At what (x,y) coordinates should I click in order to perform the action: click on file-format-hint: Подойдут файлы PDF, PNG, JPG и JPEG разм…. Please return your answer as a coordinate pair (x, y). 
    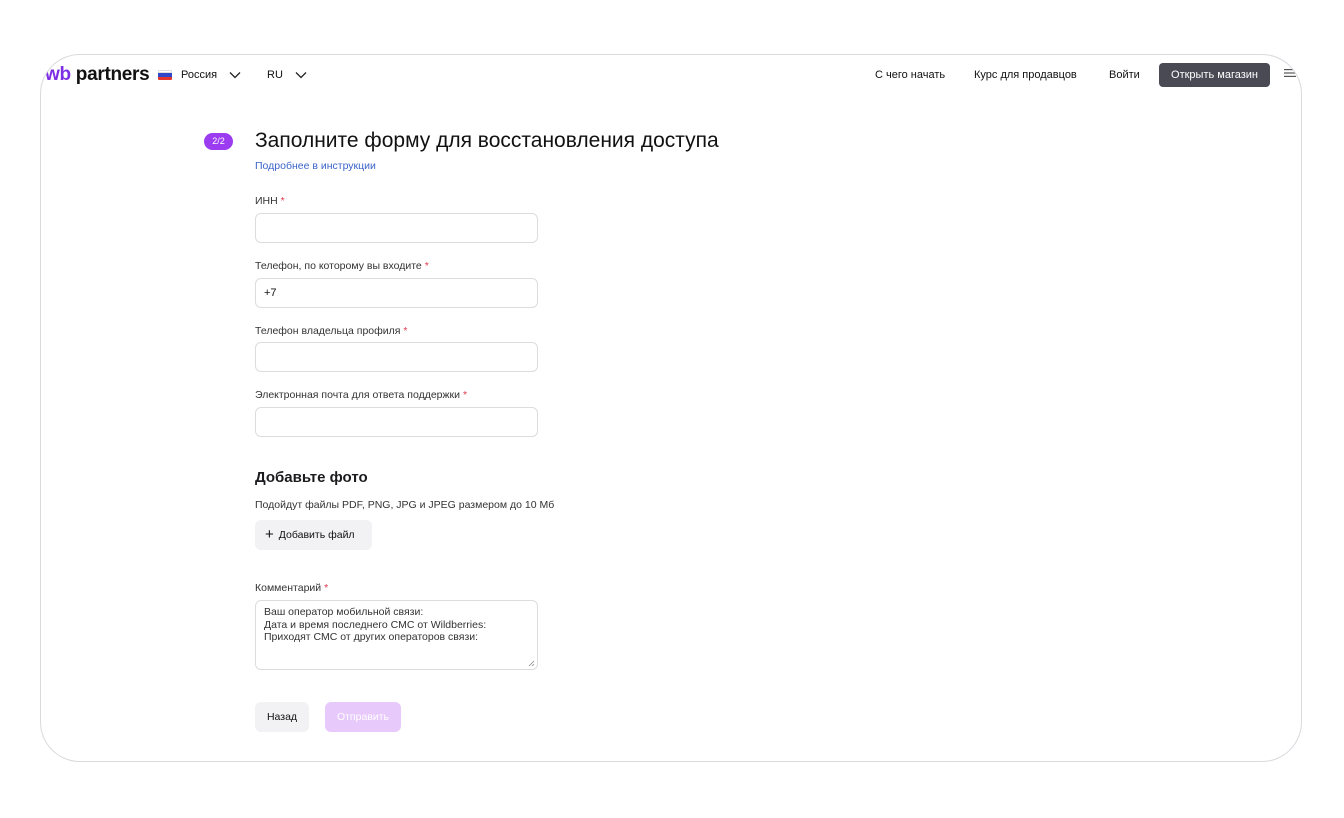
    Looking at the image, I should click on (405, 505).